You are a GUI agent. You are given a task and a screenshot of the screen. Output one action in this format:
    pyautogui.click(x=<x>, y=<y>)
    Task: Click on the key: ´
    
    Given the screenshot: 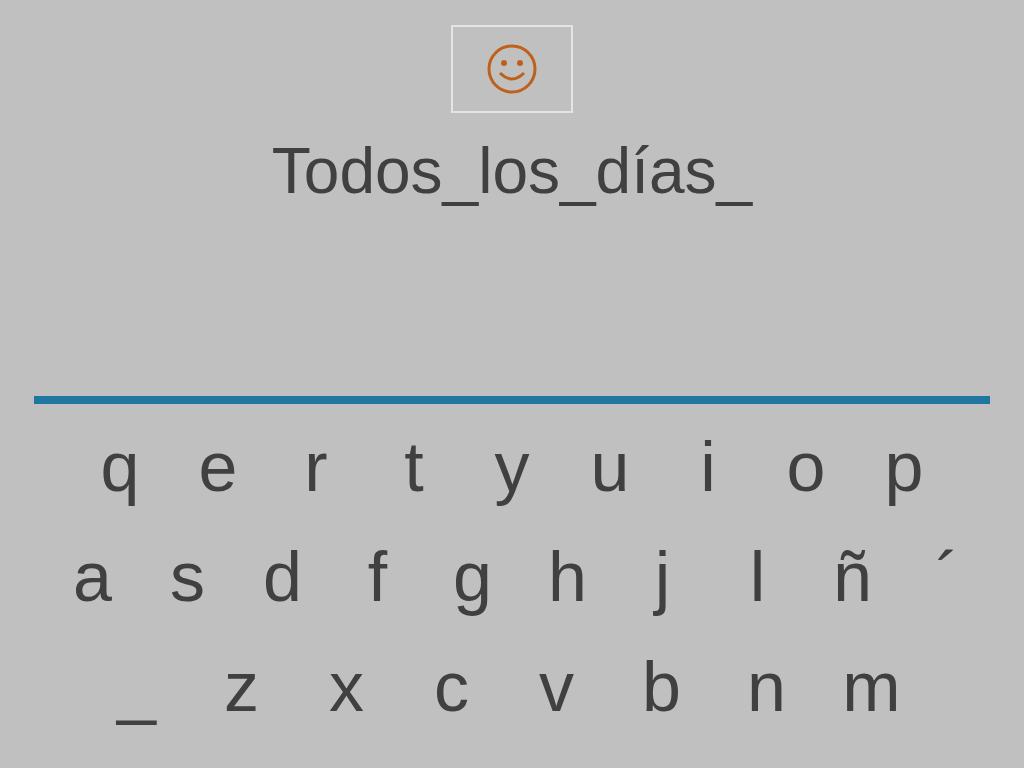 What is the action you would take?
    pyautogui.click(x=947, y=577)
    